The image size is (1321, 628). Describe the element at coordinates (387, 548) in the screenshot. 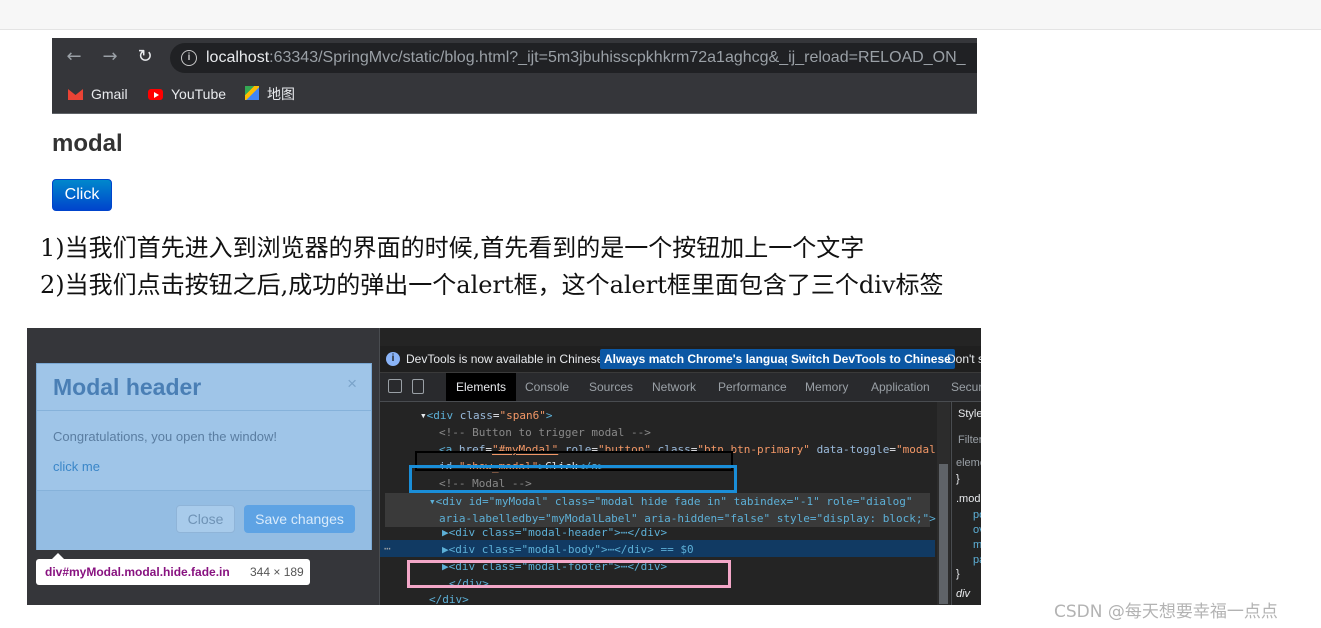

I see `more-icon: ⋯` at that location.